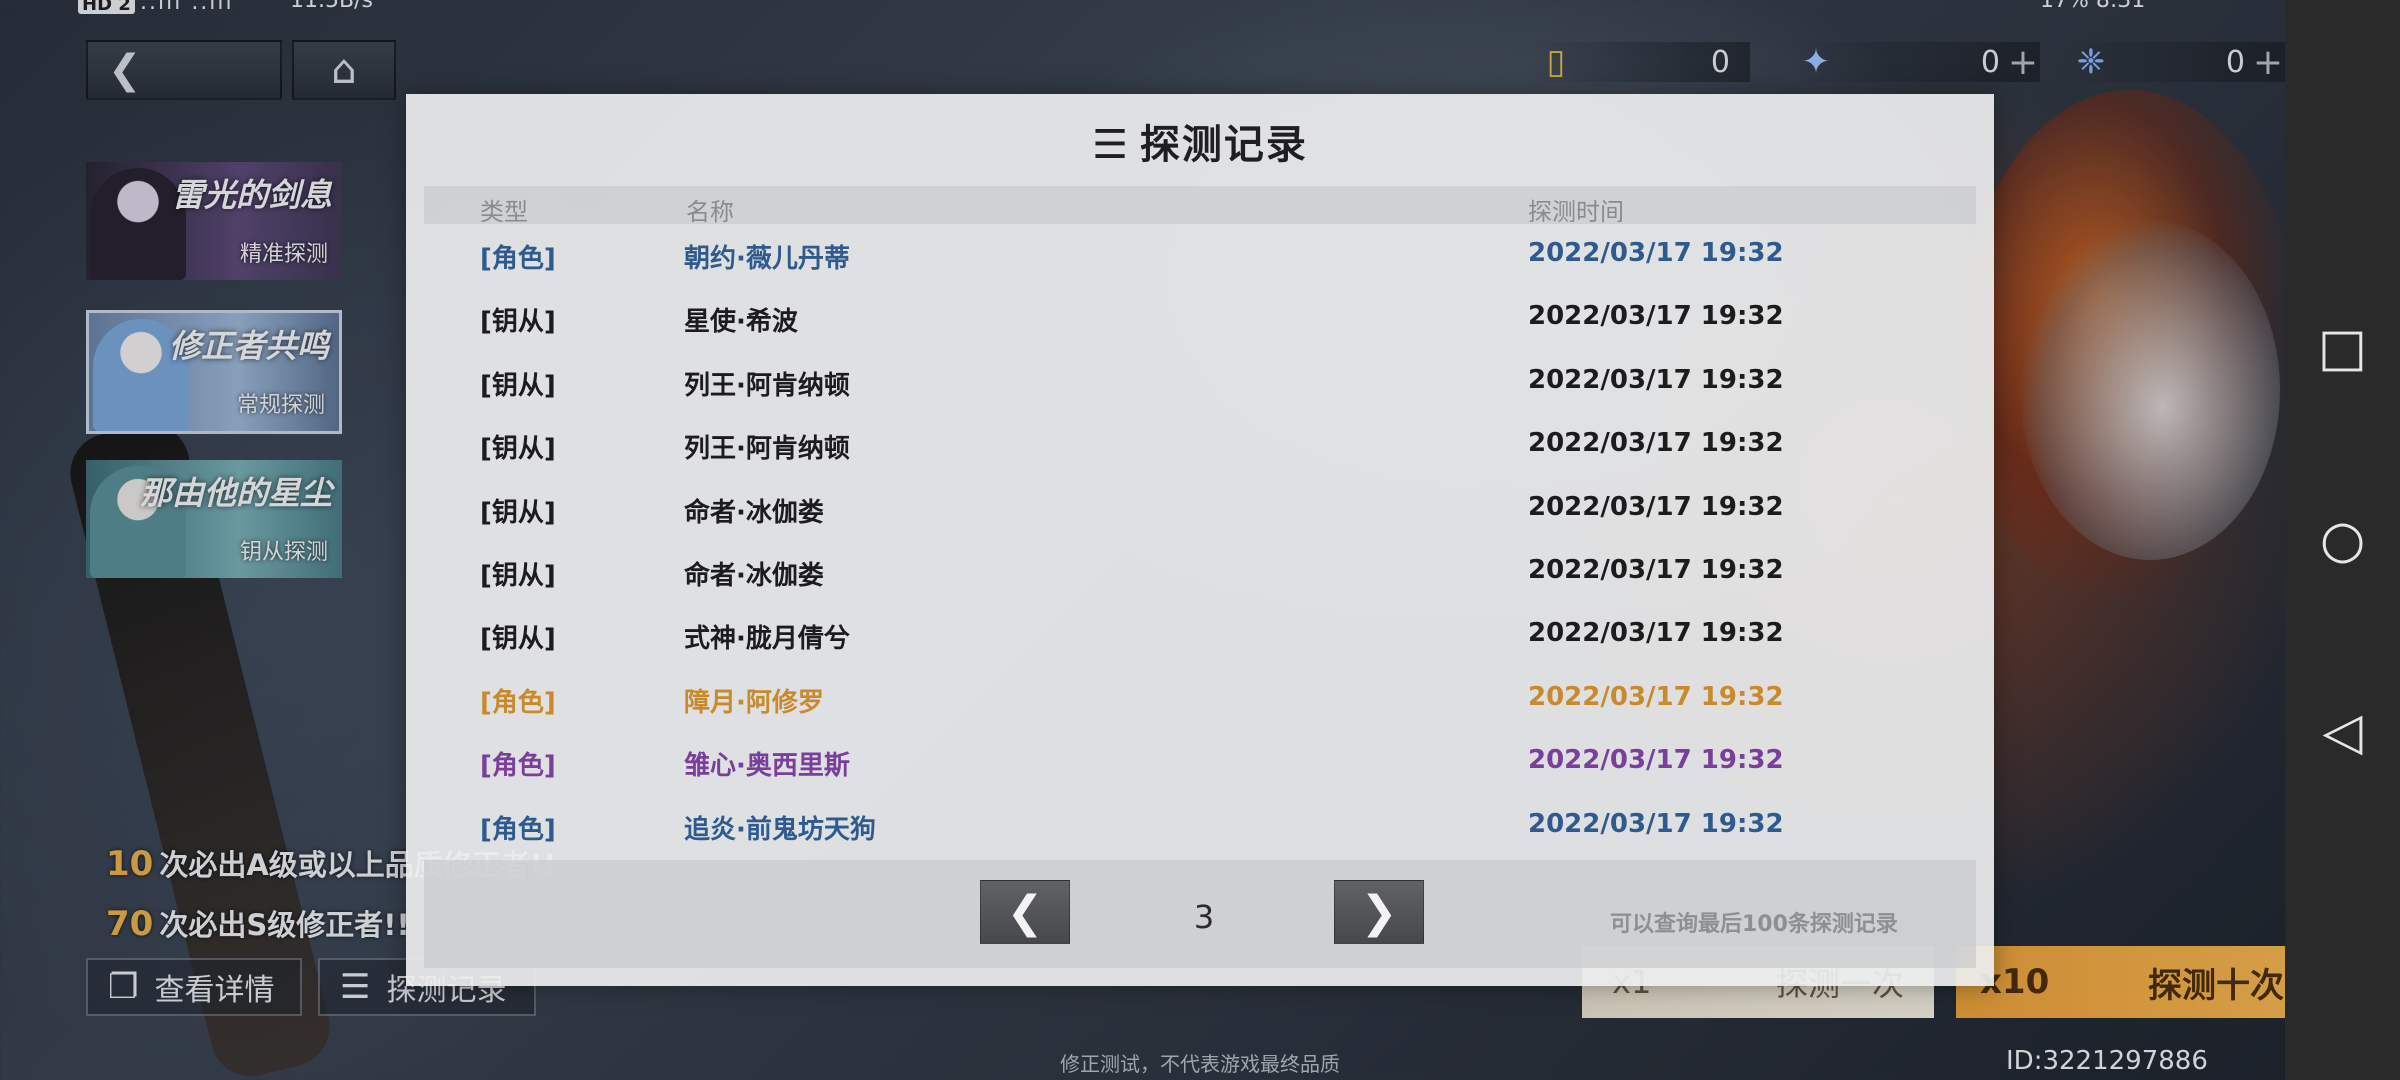  I want to click on pagination-bar: ❮ 3 ❯ 可以查询最后100条探测记录, so click(1200, 914).